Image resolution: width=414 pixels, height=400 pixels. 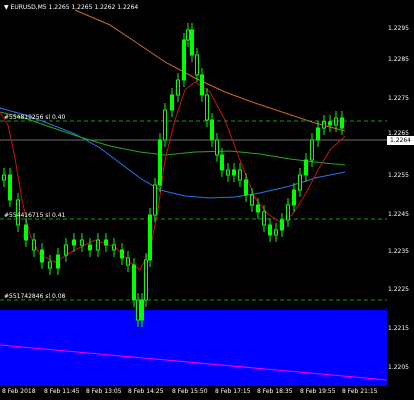 I want to click on order-label-1: #554819256 sl 0.40, so click(x=34, y=117).